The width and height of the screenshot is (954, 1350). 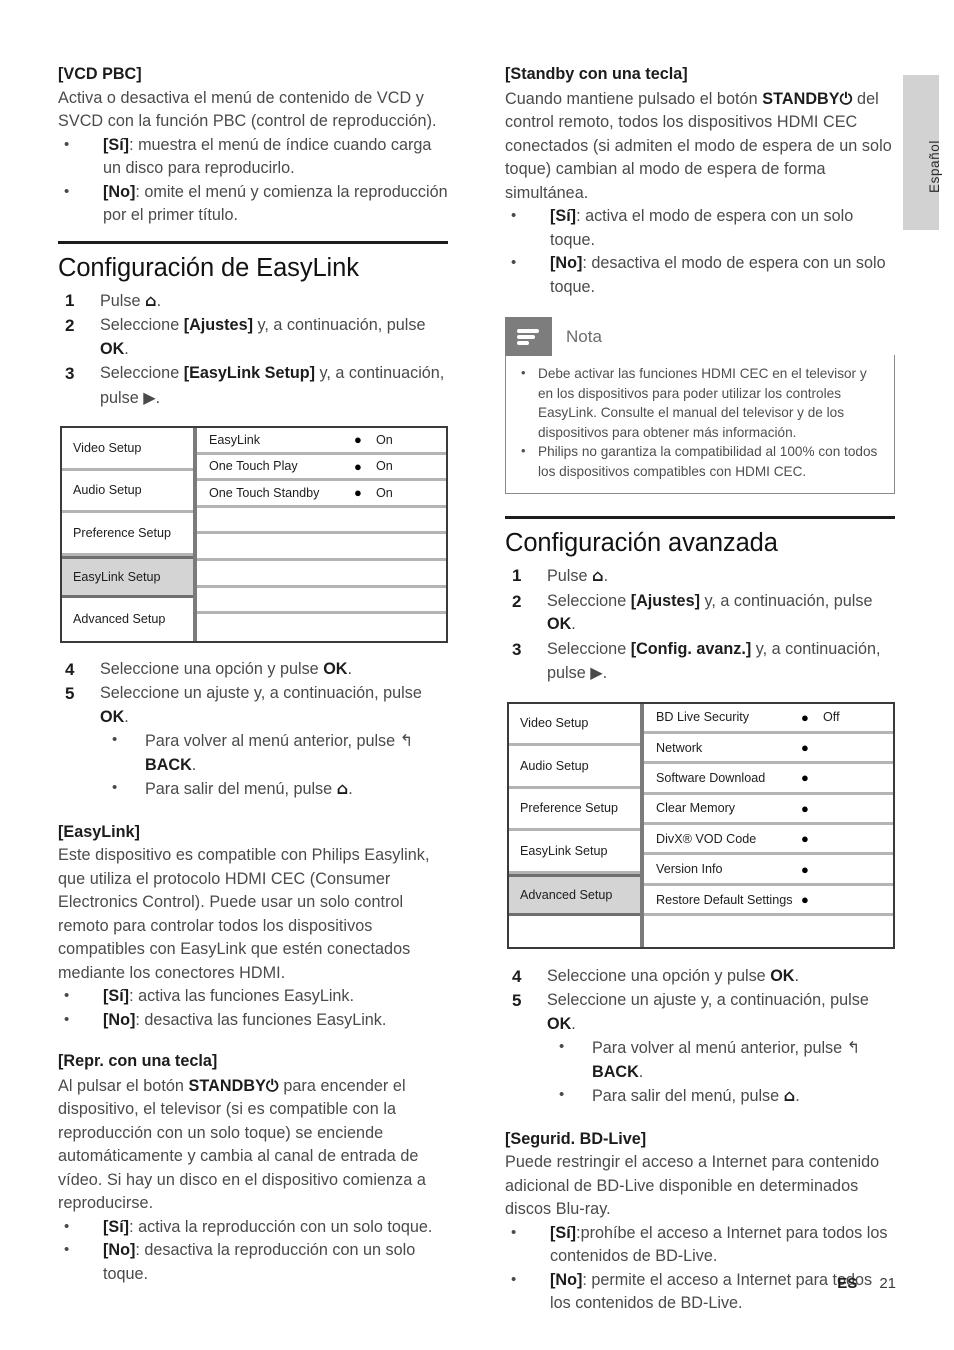 What do you see at coordinates (321, 494) in the screenshot?
I see `osd-row-one-touch-standby: One Touch Standby ● On` at bounding box center [321, 494].